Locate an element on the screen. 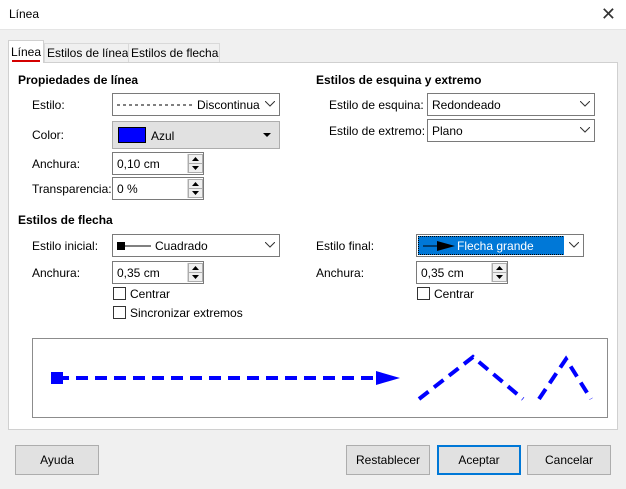 This screenshot has width=626, height=489. color-swatch is located at coordinates (132, 135).